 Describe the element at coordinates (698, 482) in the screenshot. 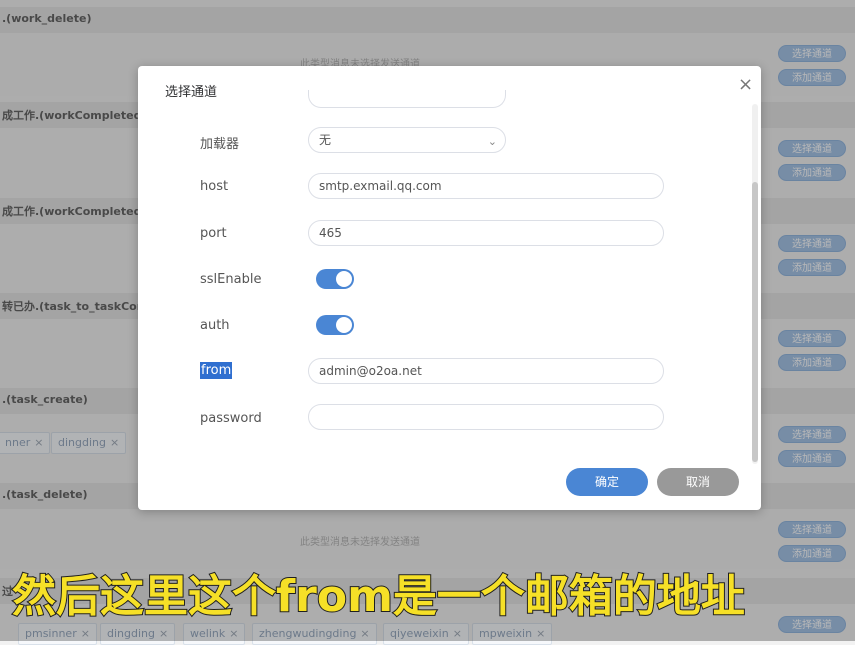

I see `cancel-button: 取消` at that location.